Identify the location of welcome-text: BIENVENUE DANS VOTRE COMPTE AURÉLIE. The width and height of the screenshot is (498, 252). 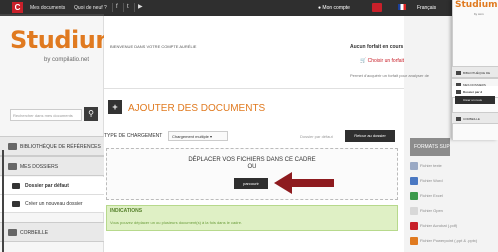
(153, 46).